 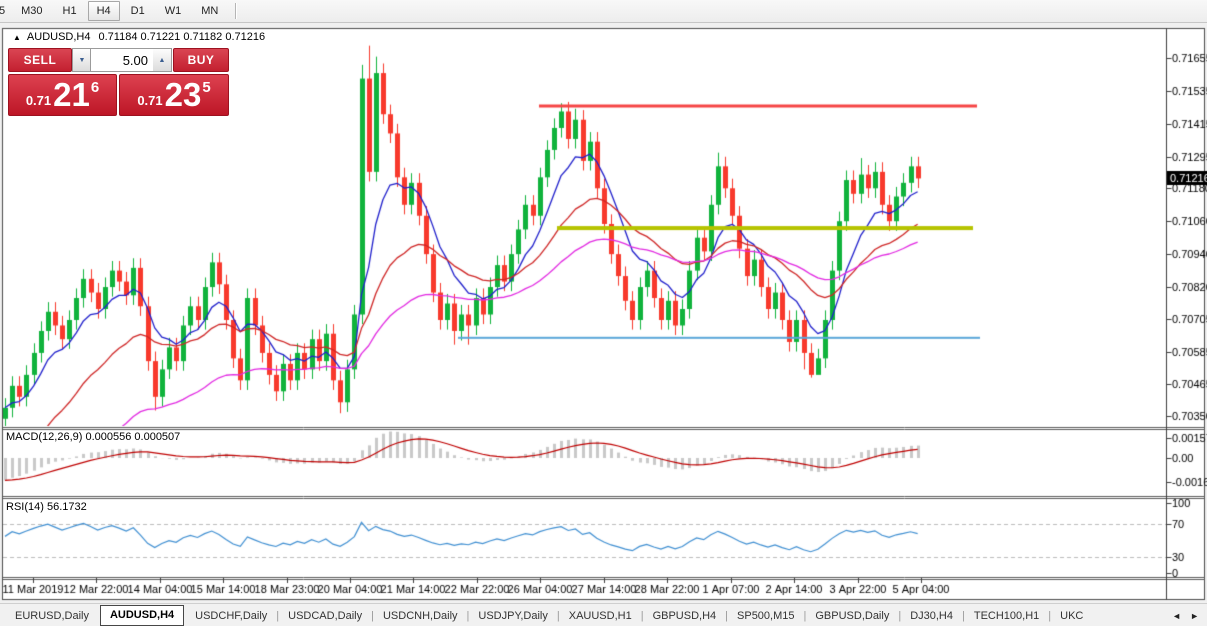 What do you see at coordinates (931, 615) in the screenshot?
I see `symbol-tab-dj30-h4: DJ30,H4` at bounding box center [931, 615].